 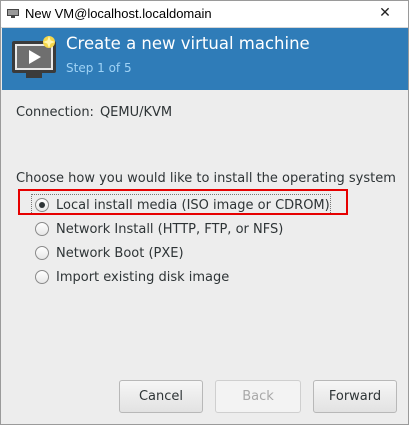 What do you see at coordinates (170, 229) in the screenshot?
I see `option-label: Network Install (HTTP, FTP, or NFS)` at bounding box center [170, 229].